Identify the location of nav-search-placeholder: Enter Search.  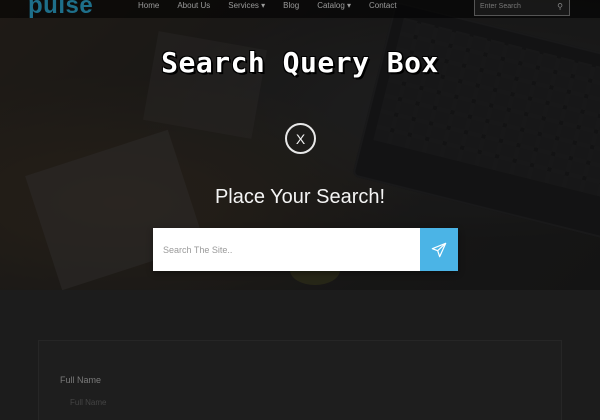
(500, 6).